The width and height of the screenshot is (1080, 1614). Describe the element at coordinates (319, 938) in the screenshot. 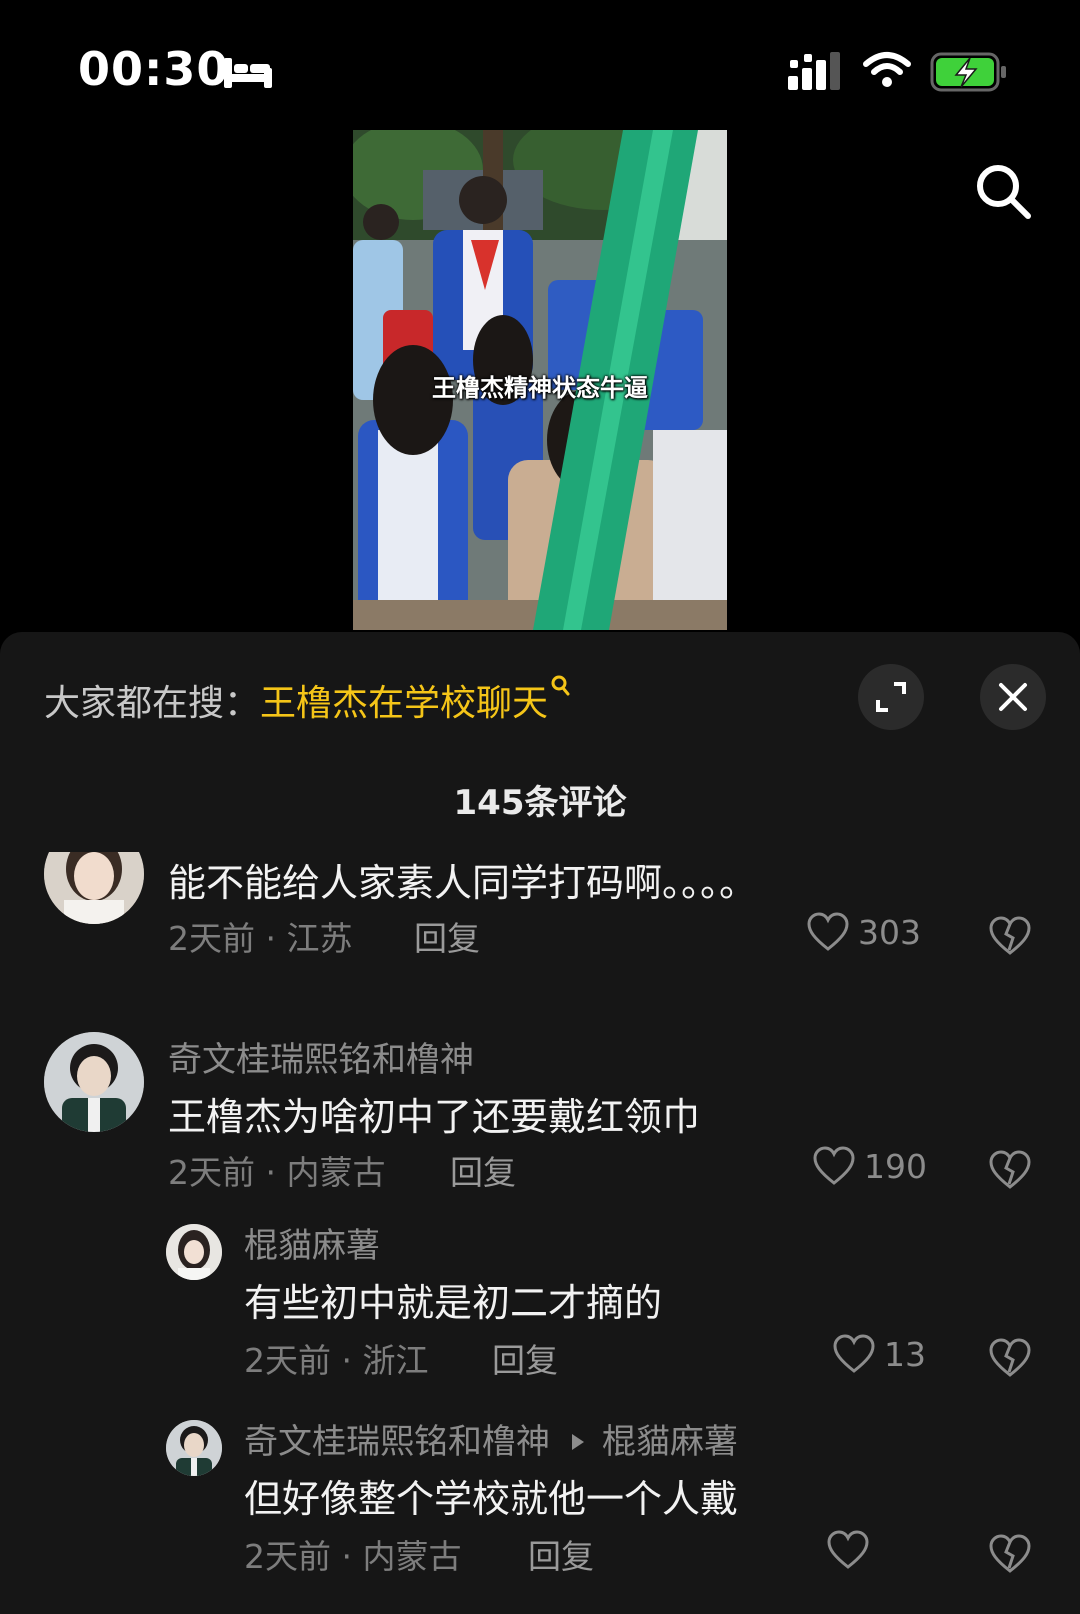

I see `comment-location: 江苏` at that location.